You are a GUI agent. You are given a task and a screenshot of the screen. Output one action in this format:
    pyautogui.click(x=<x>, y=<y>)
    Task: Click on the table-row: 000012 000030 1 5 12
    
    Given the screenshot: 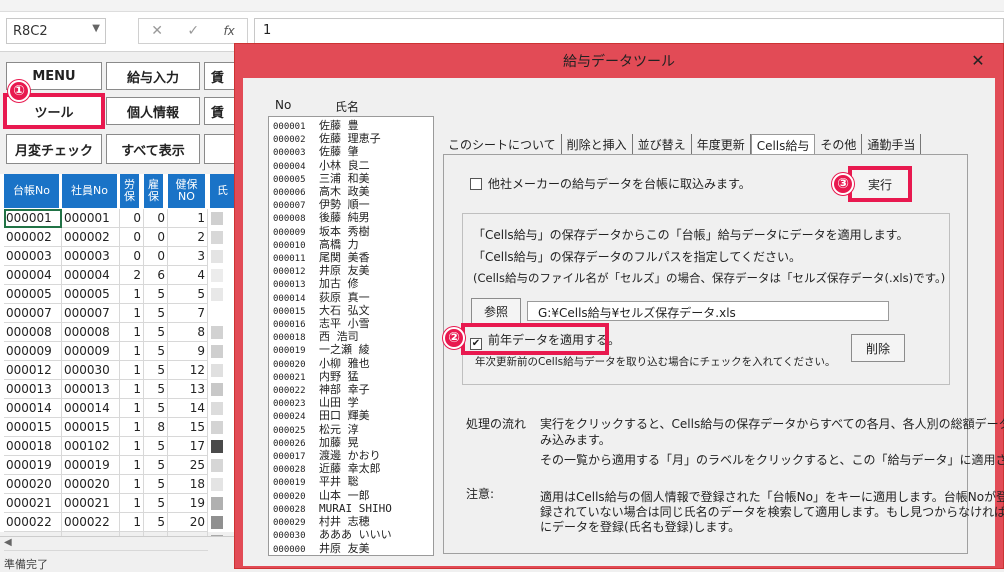 What is the action you would take?
    pyautogui.click(x=118, y=370)
    